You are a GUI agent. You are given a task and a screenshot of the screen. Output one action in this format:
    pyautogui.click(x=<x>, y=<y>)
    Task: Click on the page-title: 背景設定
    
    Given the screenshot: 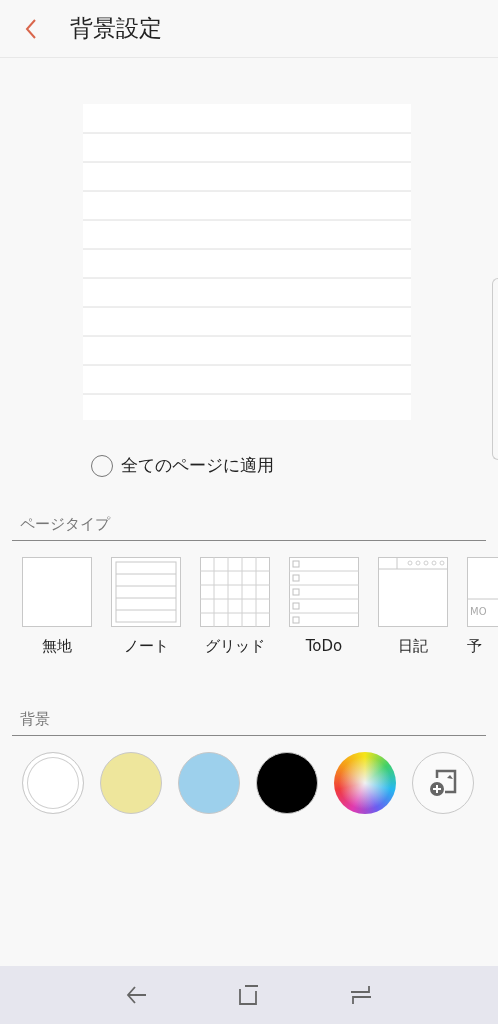 What is the action you would take?
    pyautogui.click(x=116, y=28)
    